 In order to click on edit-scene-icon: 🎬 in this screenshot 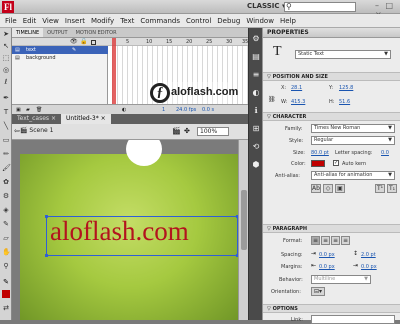, I will do `click(176, 131)`.